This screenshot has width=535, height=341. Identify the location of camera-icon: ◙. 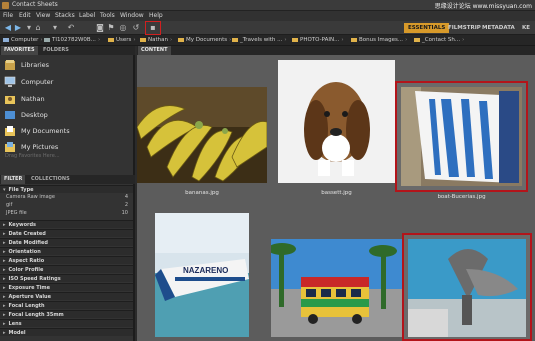
(100, 28).